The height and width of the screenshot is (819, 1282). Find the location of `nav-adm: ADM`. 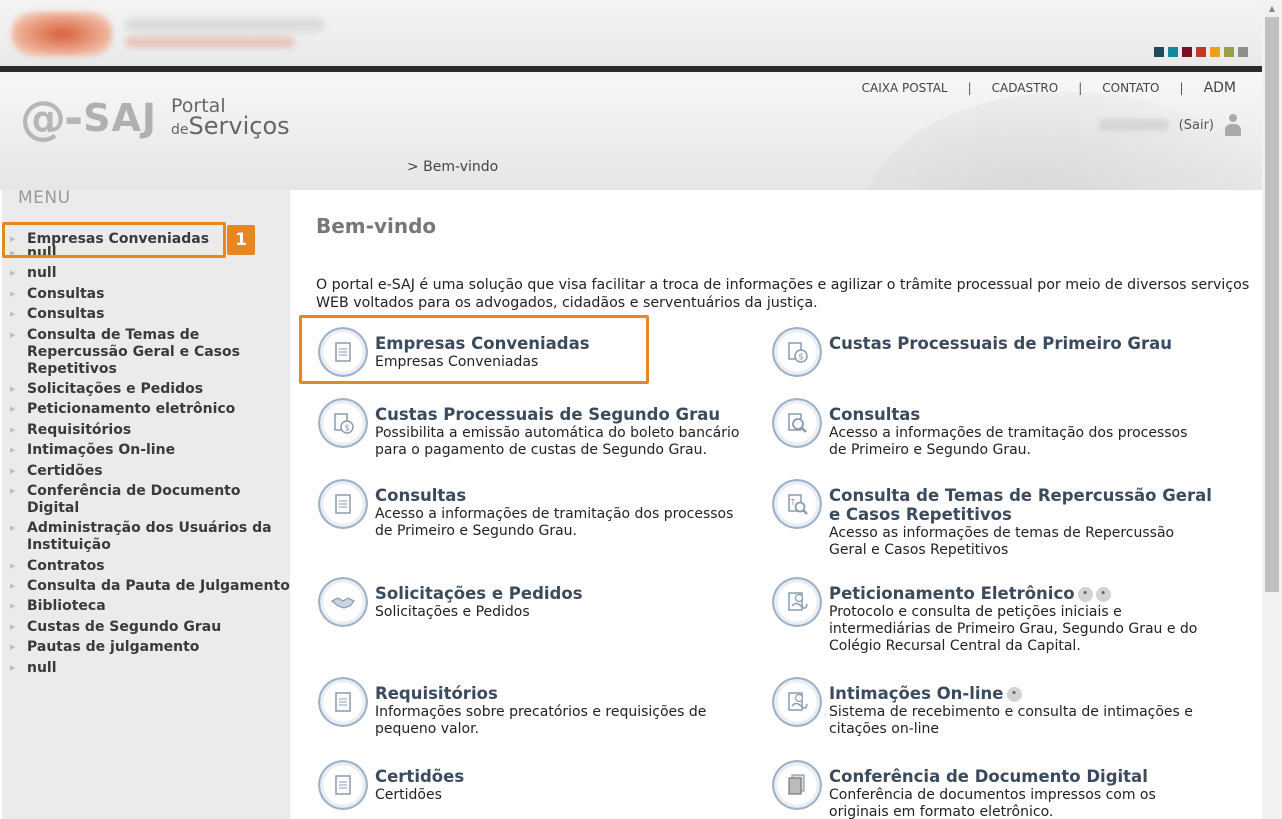

nav-adm: ADM is located at coordinates (1220, 88).